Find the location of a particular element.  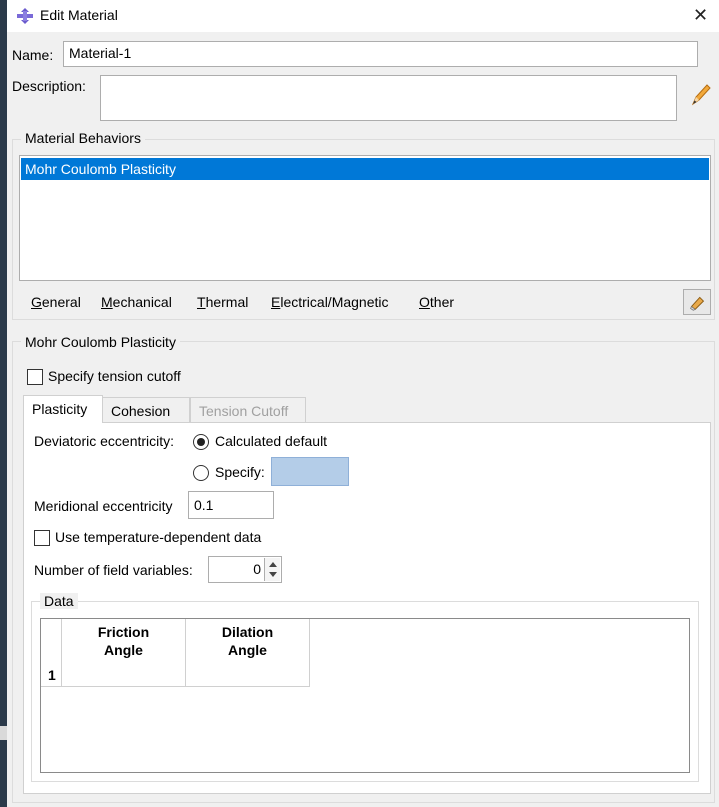

table-corner-header is located at coordinates (51, 641).